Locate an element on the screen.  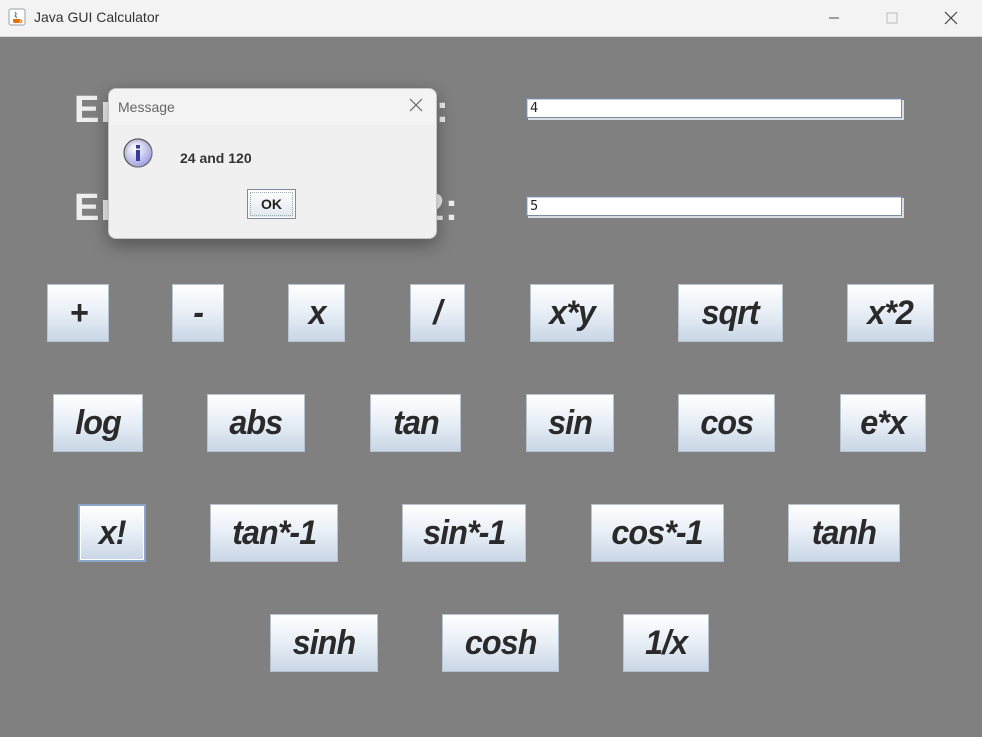
minimize-button is located at coordinates (834, 18).